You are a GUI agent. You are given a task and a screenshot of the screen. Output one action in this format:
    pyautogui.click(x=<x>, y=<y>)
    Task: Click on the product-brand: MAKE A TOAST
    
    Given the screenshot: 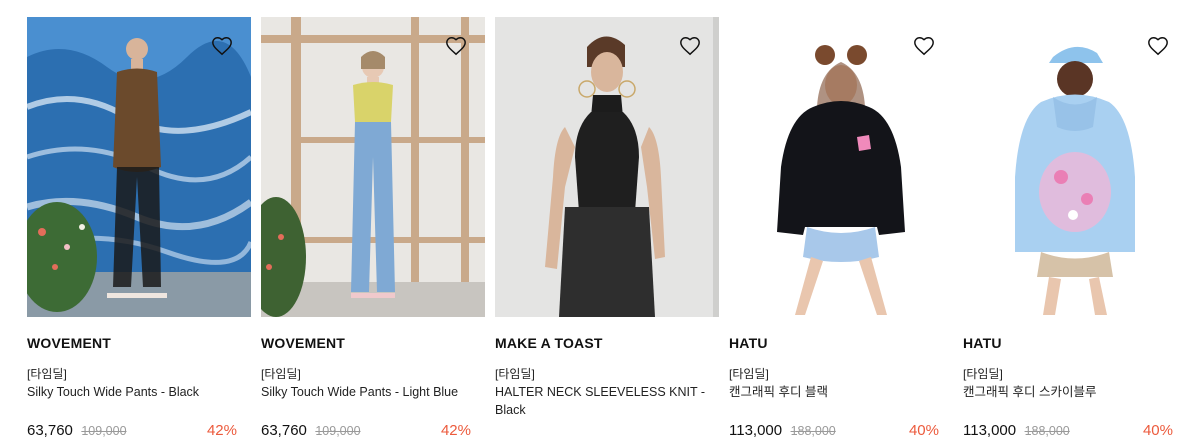 What is the action you would take?
    pyautogui.click(x=549, y=343)
    